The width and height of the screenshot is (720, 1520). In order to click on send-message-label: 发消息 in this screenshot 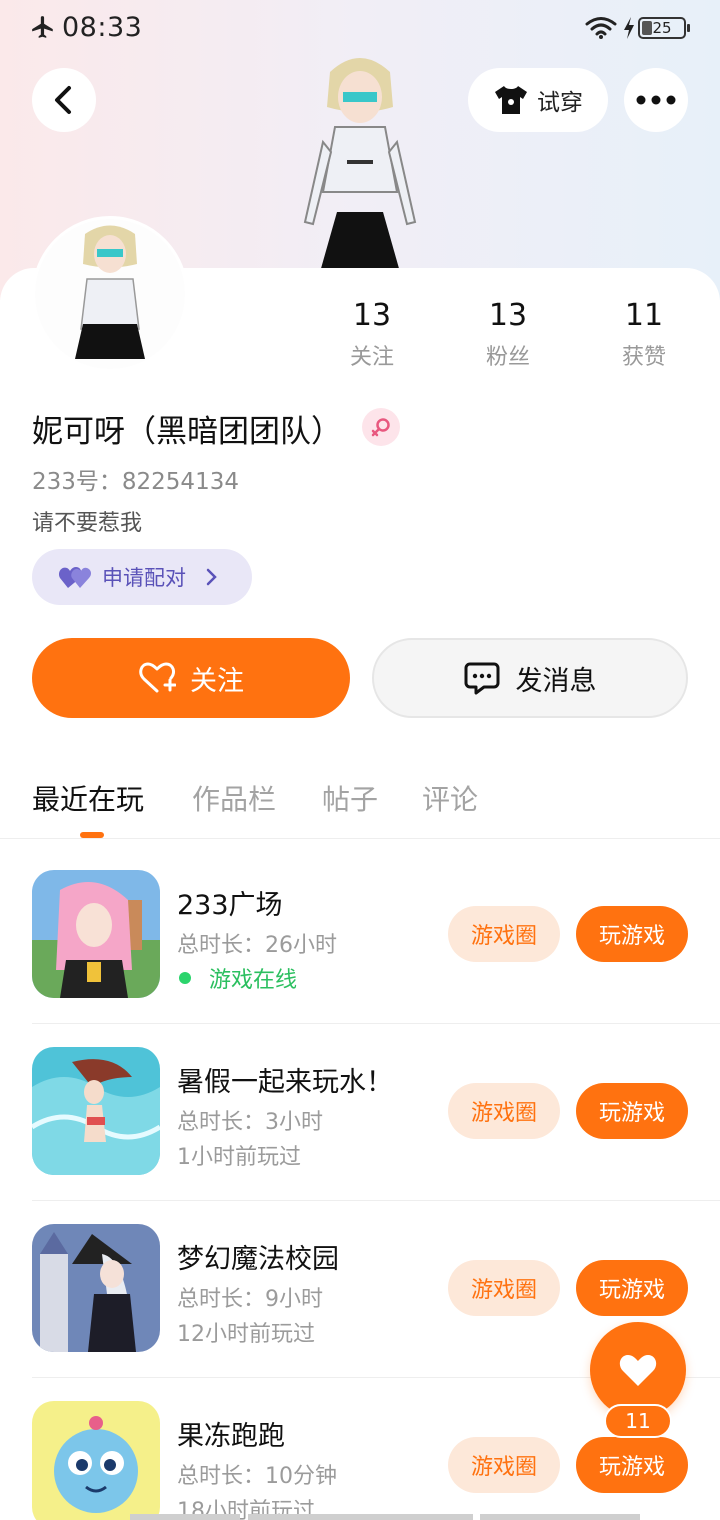, I will do `click(556, 681)`.